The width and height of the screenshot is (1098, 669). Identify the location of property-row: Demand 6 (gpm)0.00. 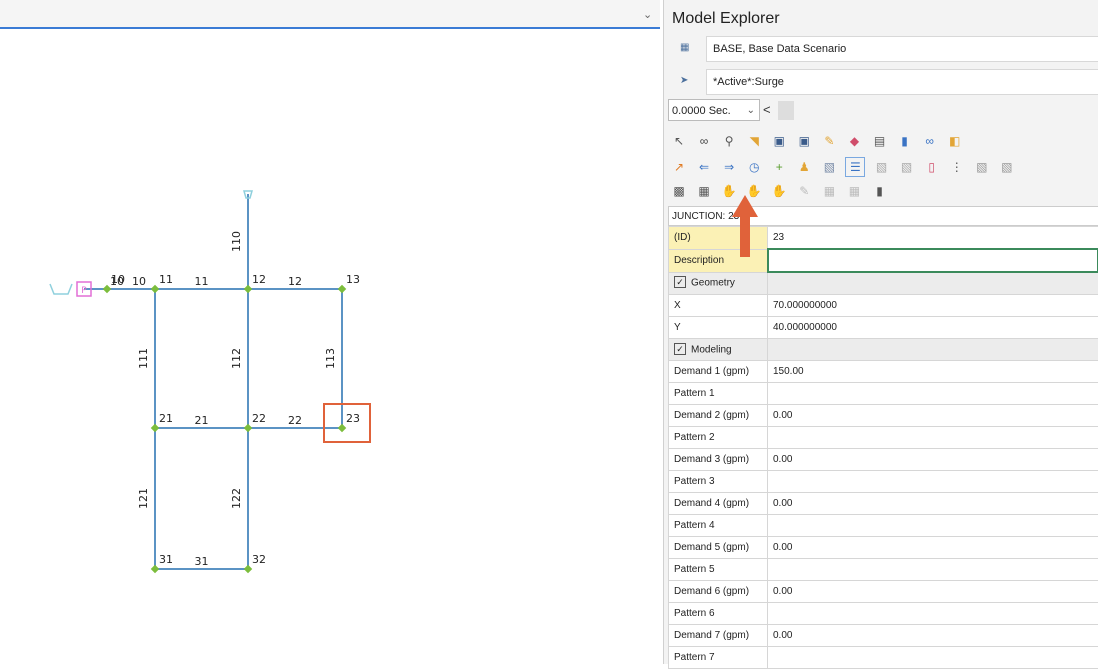
(883, 592).